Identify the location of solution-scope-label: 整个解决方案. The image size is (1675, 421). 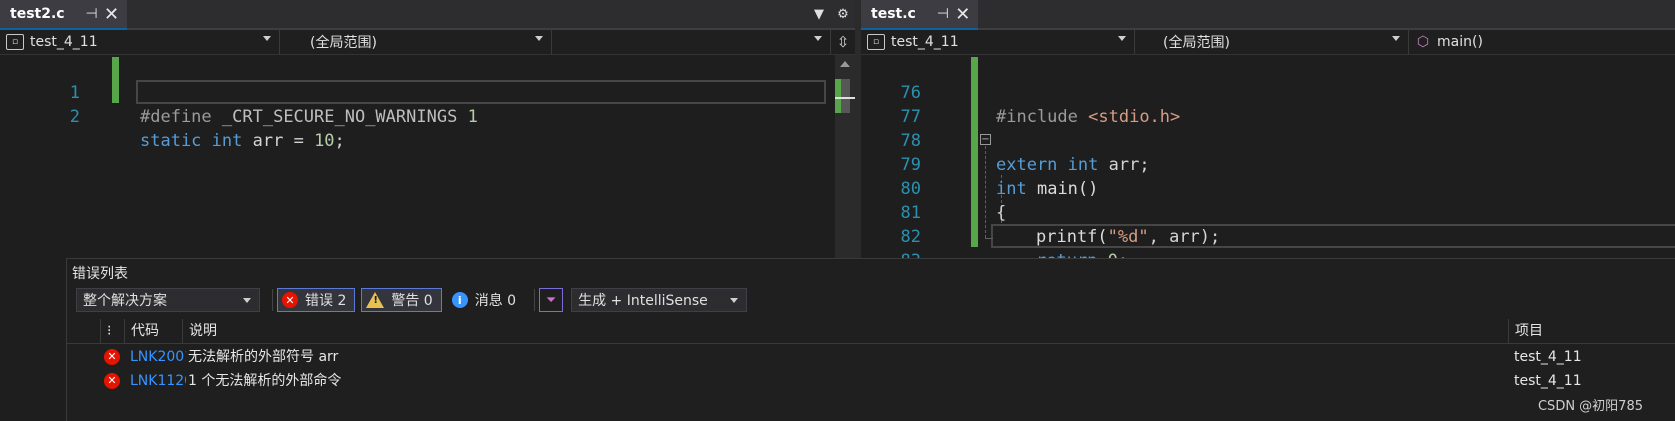
(125, 301).